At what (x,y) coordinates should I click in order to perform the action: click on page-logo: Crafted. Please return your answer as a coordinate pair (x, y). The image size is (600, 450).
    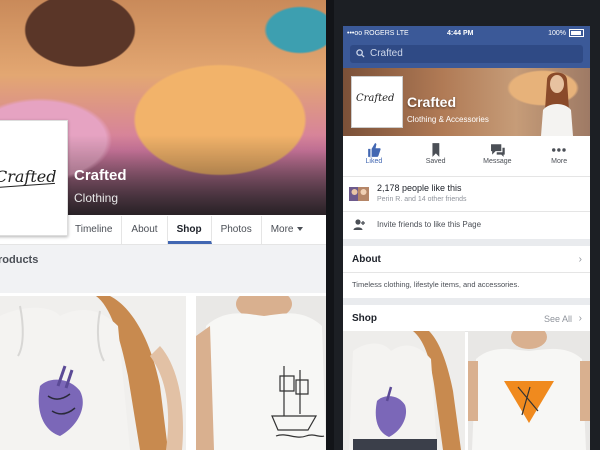
    Looking at the image, I should click on (28, 176).